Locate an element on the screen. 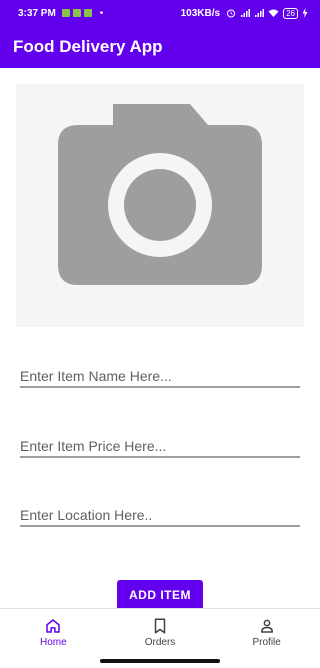 This screenshot has width=320, height=668. status-time: 3:37 PM is located at coordinates (37, 13).